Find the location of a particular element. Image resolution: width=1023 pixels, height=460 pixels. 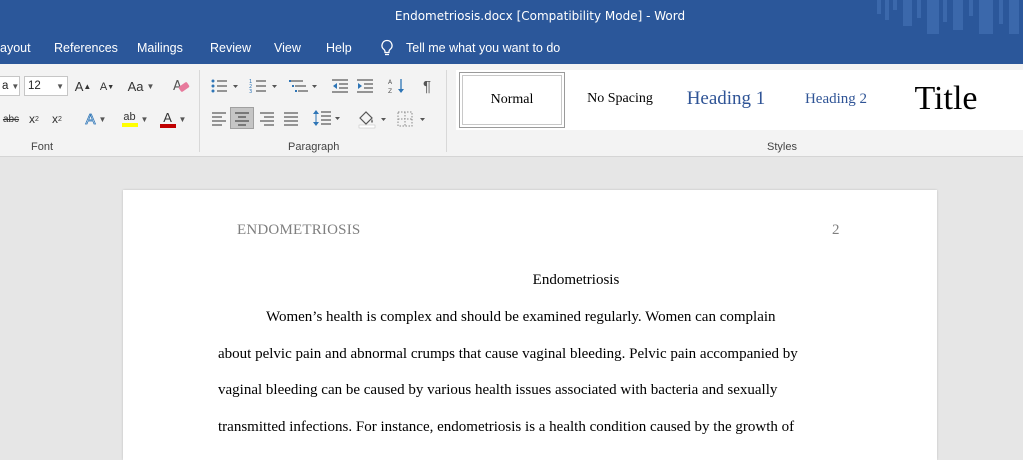

tab-references: References is located at coordinates (86, 48).